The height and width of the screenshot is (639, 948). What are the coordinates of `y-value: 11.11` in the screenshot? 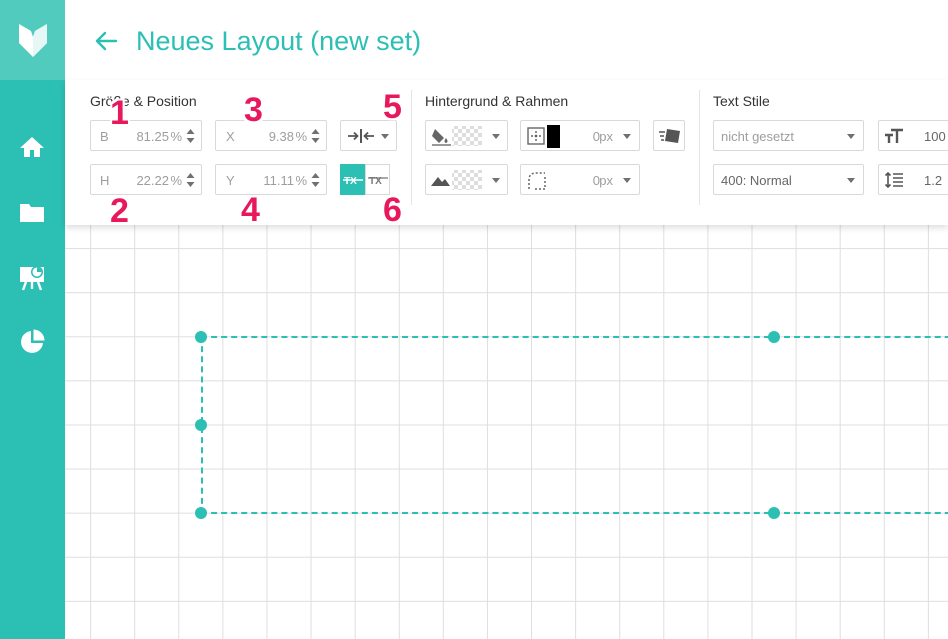 It's located at (278, 180).